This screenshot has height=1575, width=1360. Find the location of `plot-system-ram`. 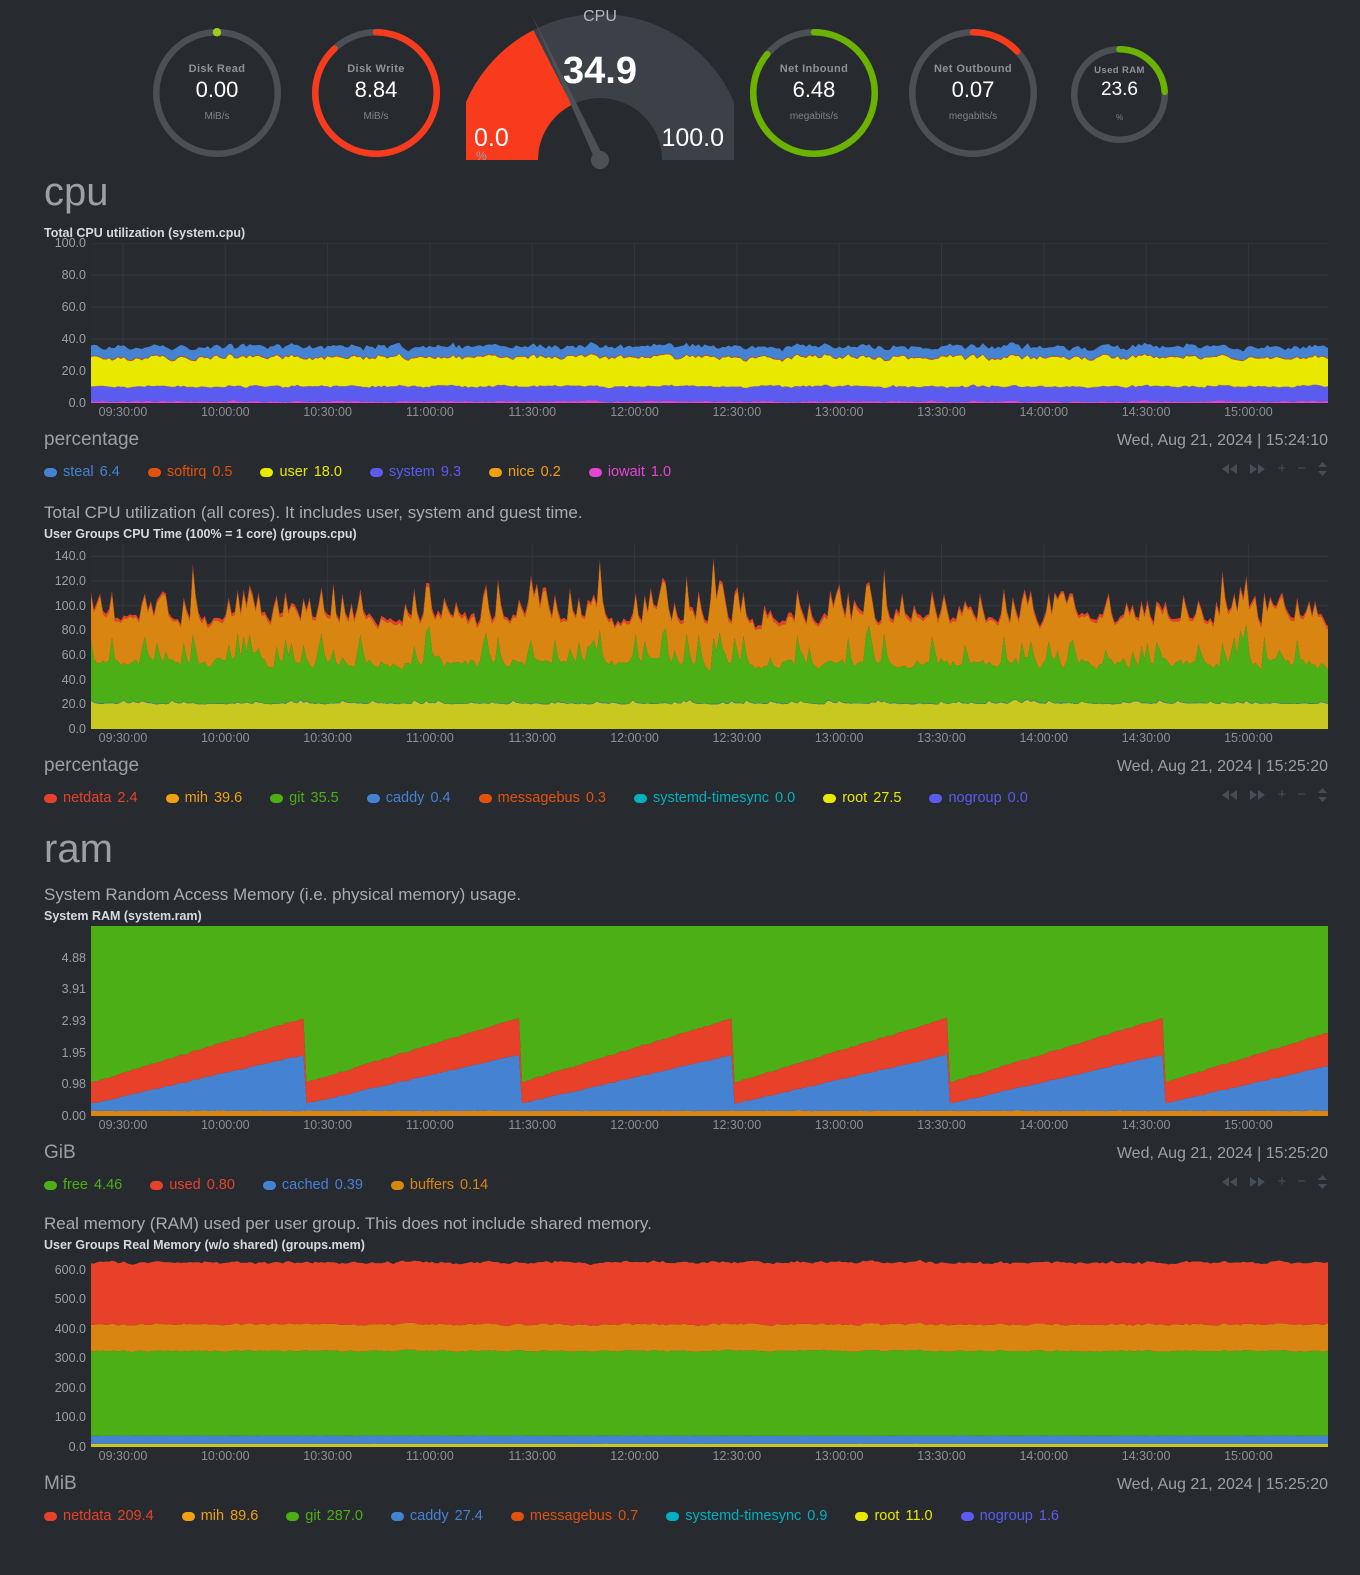

plot-system-ram is located at coordinates (709, 1021).